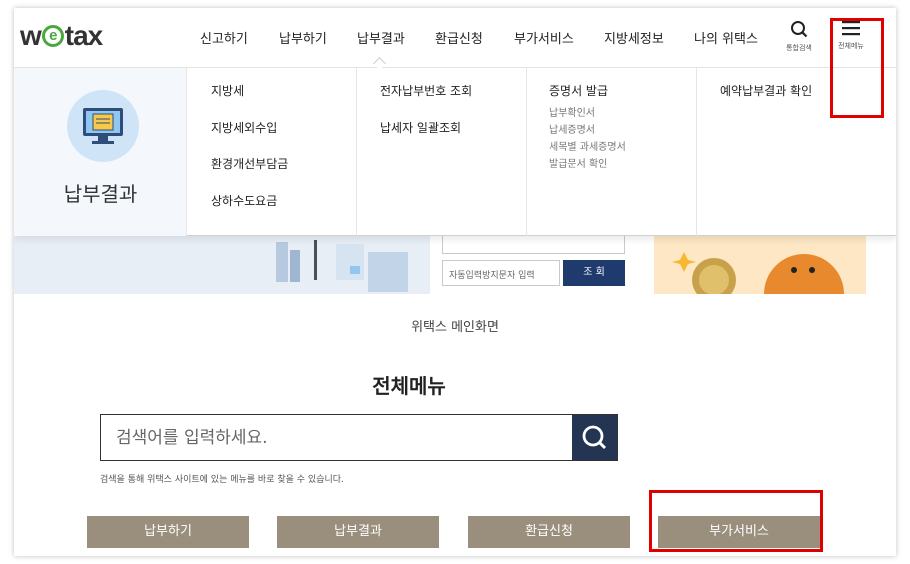 The image size is (910, 564). I want to click on menu-epay-number-lookup: 전자납부번호 조회, so click(426, 90).